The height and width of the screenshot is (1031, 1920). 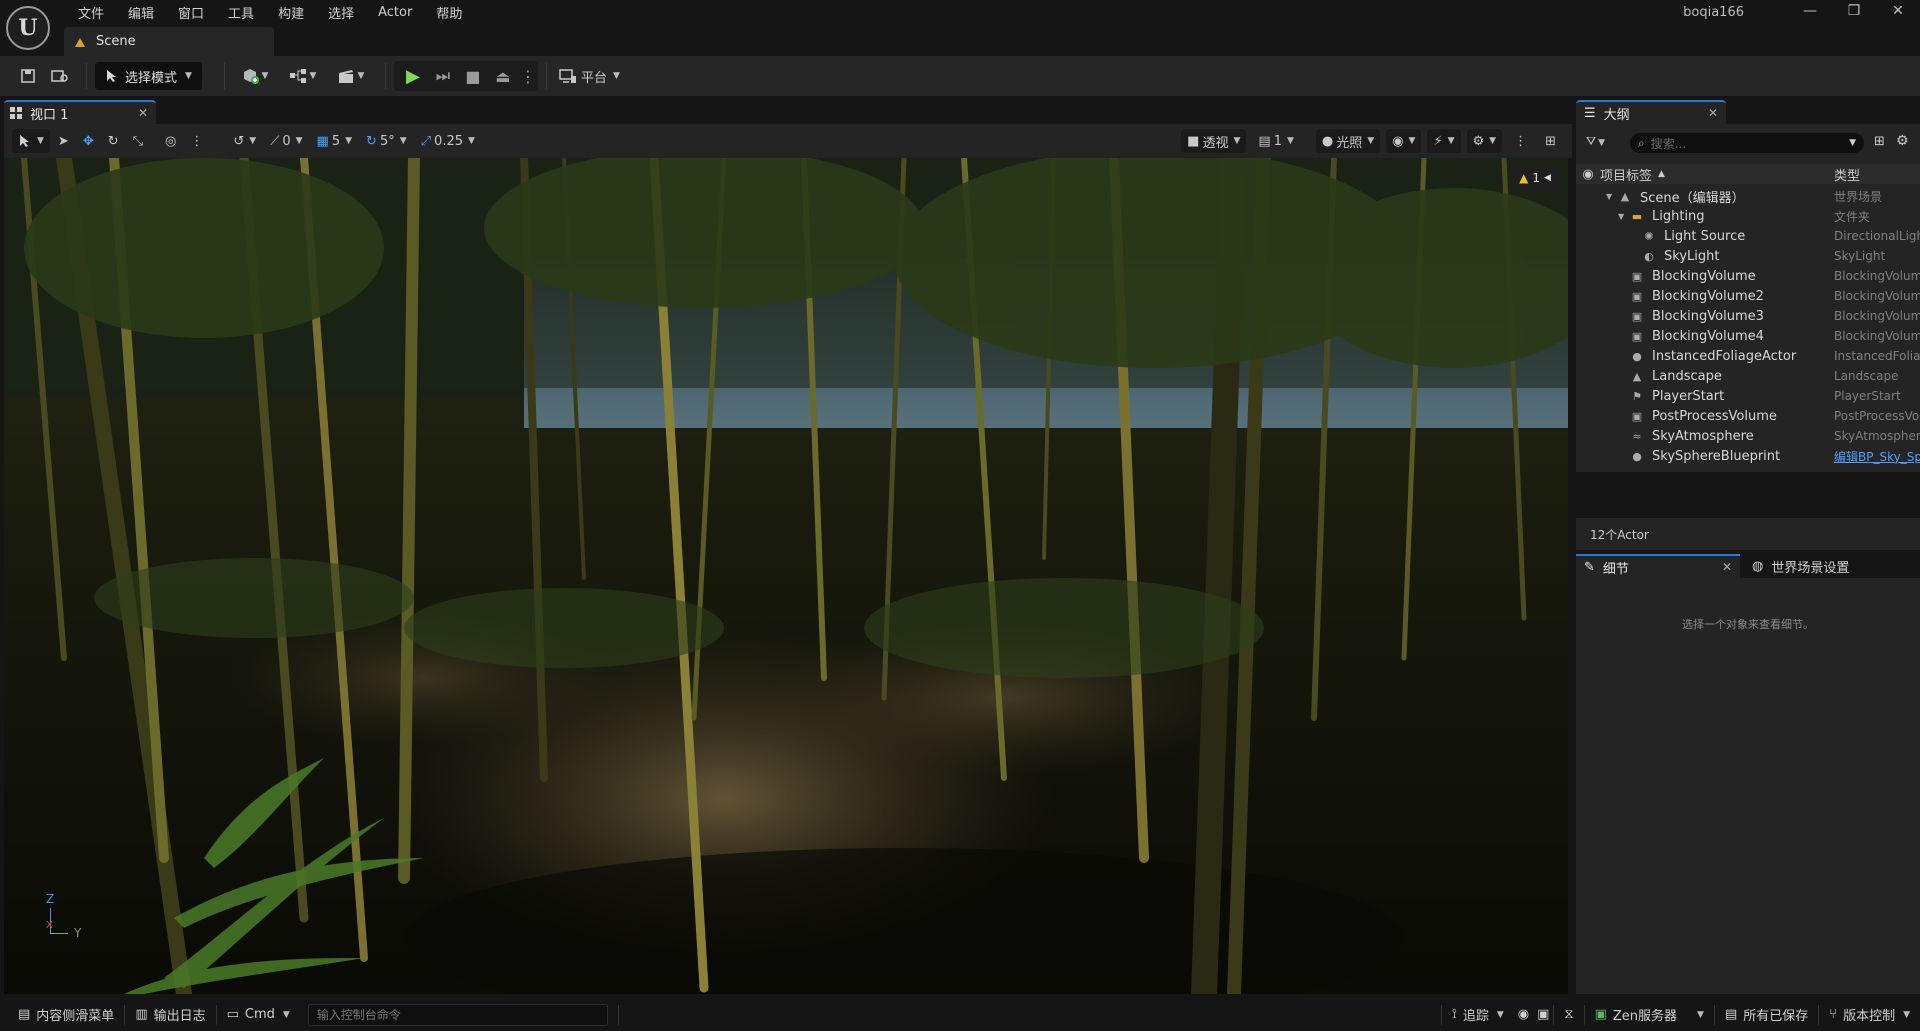 What do you see at coordinates (1748, 436) in the screenshot?
I see `outliner-row: ≈ SkyAtmosphere SkyAtmosphere` at bounding box center [1748, 436].